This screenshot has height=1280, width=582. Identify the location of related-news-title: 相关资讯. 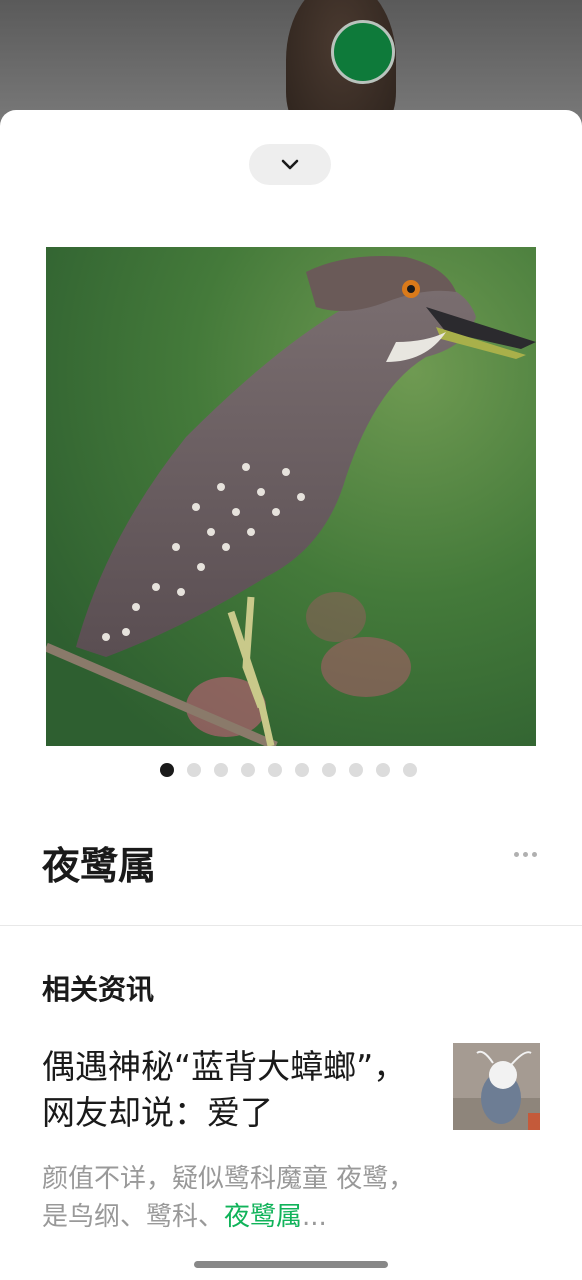
(98, 989).